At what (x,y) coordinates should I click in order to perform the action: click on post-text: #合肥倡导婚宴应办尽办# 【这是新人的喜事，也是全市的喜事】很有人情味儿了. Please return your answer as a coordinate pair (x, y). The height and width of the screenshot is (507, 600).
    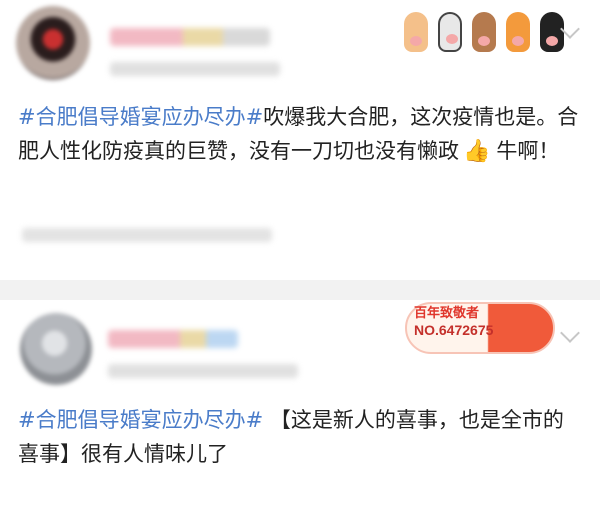
    Looking at the image, I should click on (301, 437).